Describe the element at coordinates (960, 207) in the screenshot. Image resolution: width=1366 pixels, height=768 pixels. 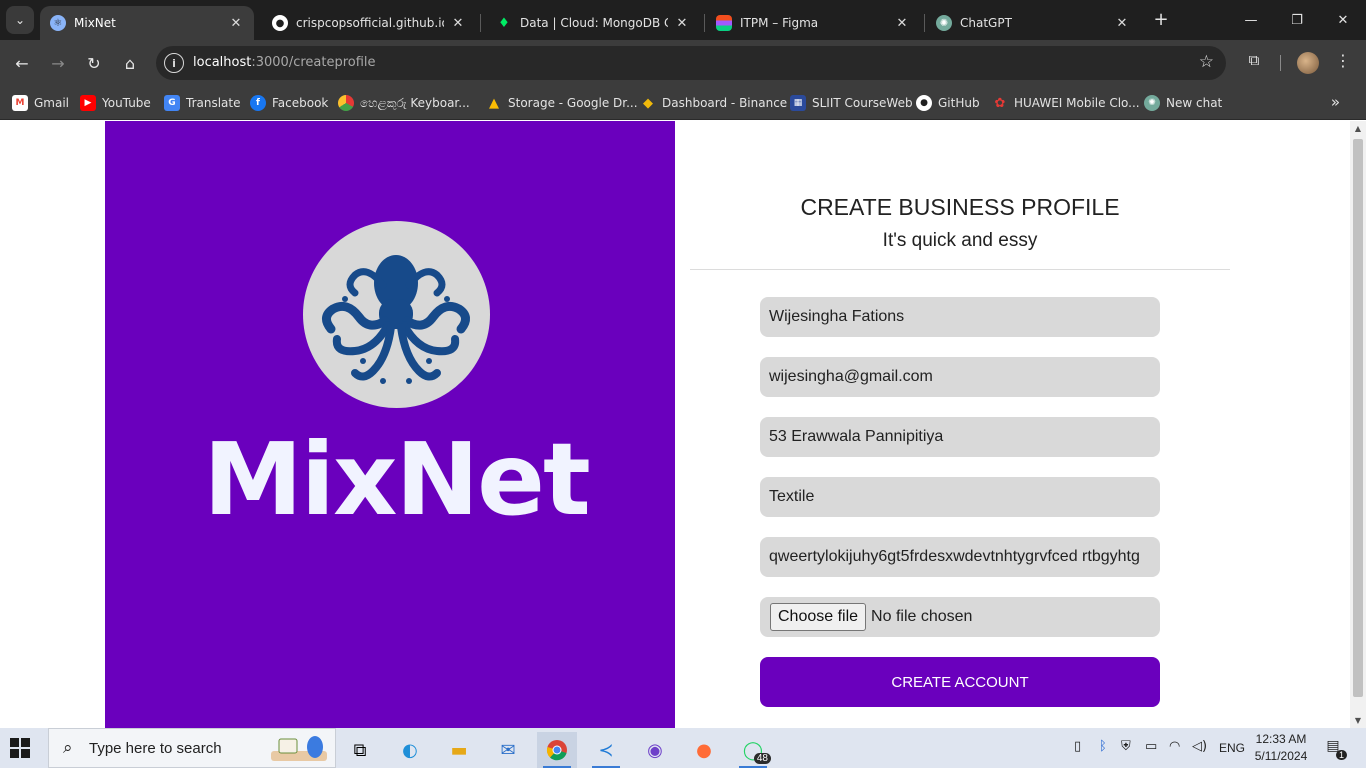
I see `form-title: CREATE BUSINESS PROFILE` at that location.